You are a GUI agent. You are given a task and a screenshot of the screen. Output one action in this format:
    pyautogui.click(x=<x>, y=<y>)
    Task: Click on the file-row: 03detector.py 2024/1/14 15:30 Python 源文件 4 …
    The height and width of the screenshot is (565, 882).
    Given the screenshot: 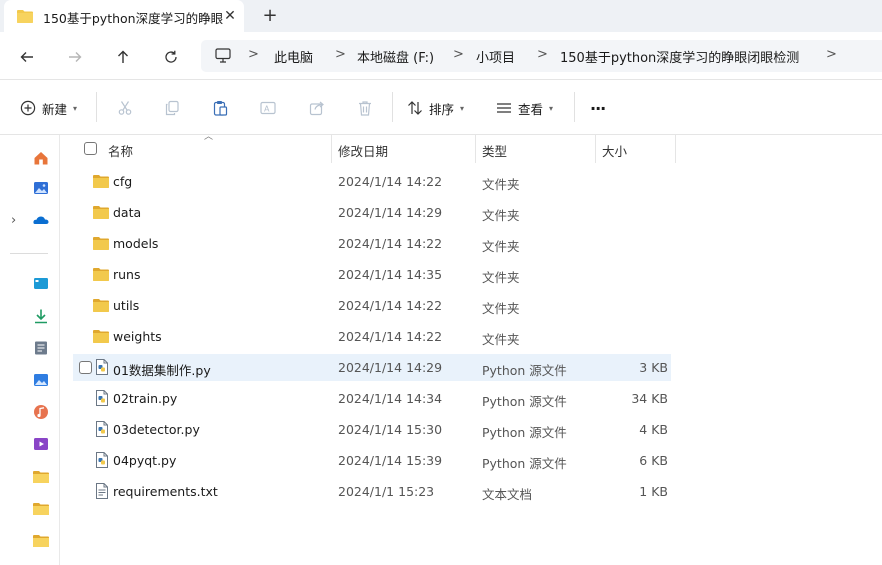 What is the action you would take?
    pyautogui.click(x=372, y=429)
    